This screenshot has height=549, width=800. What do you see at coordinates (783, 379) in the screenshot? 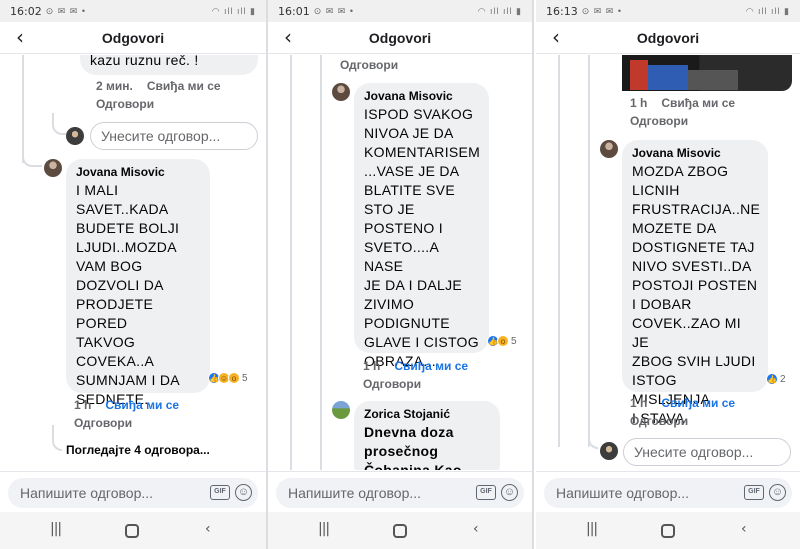
I see `reaction-count: 2` at bounding box center [783, 379].